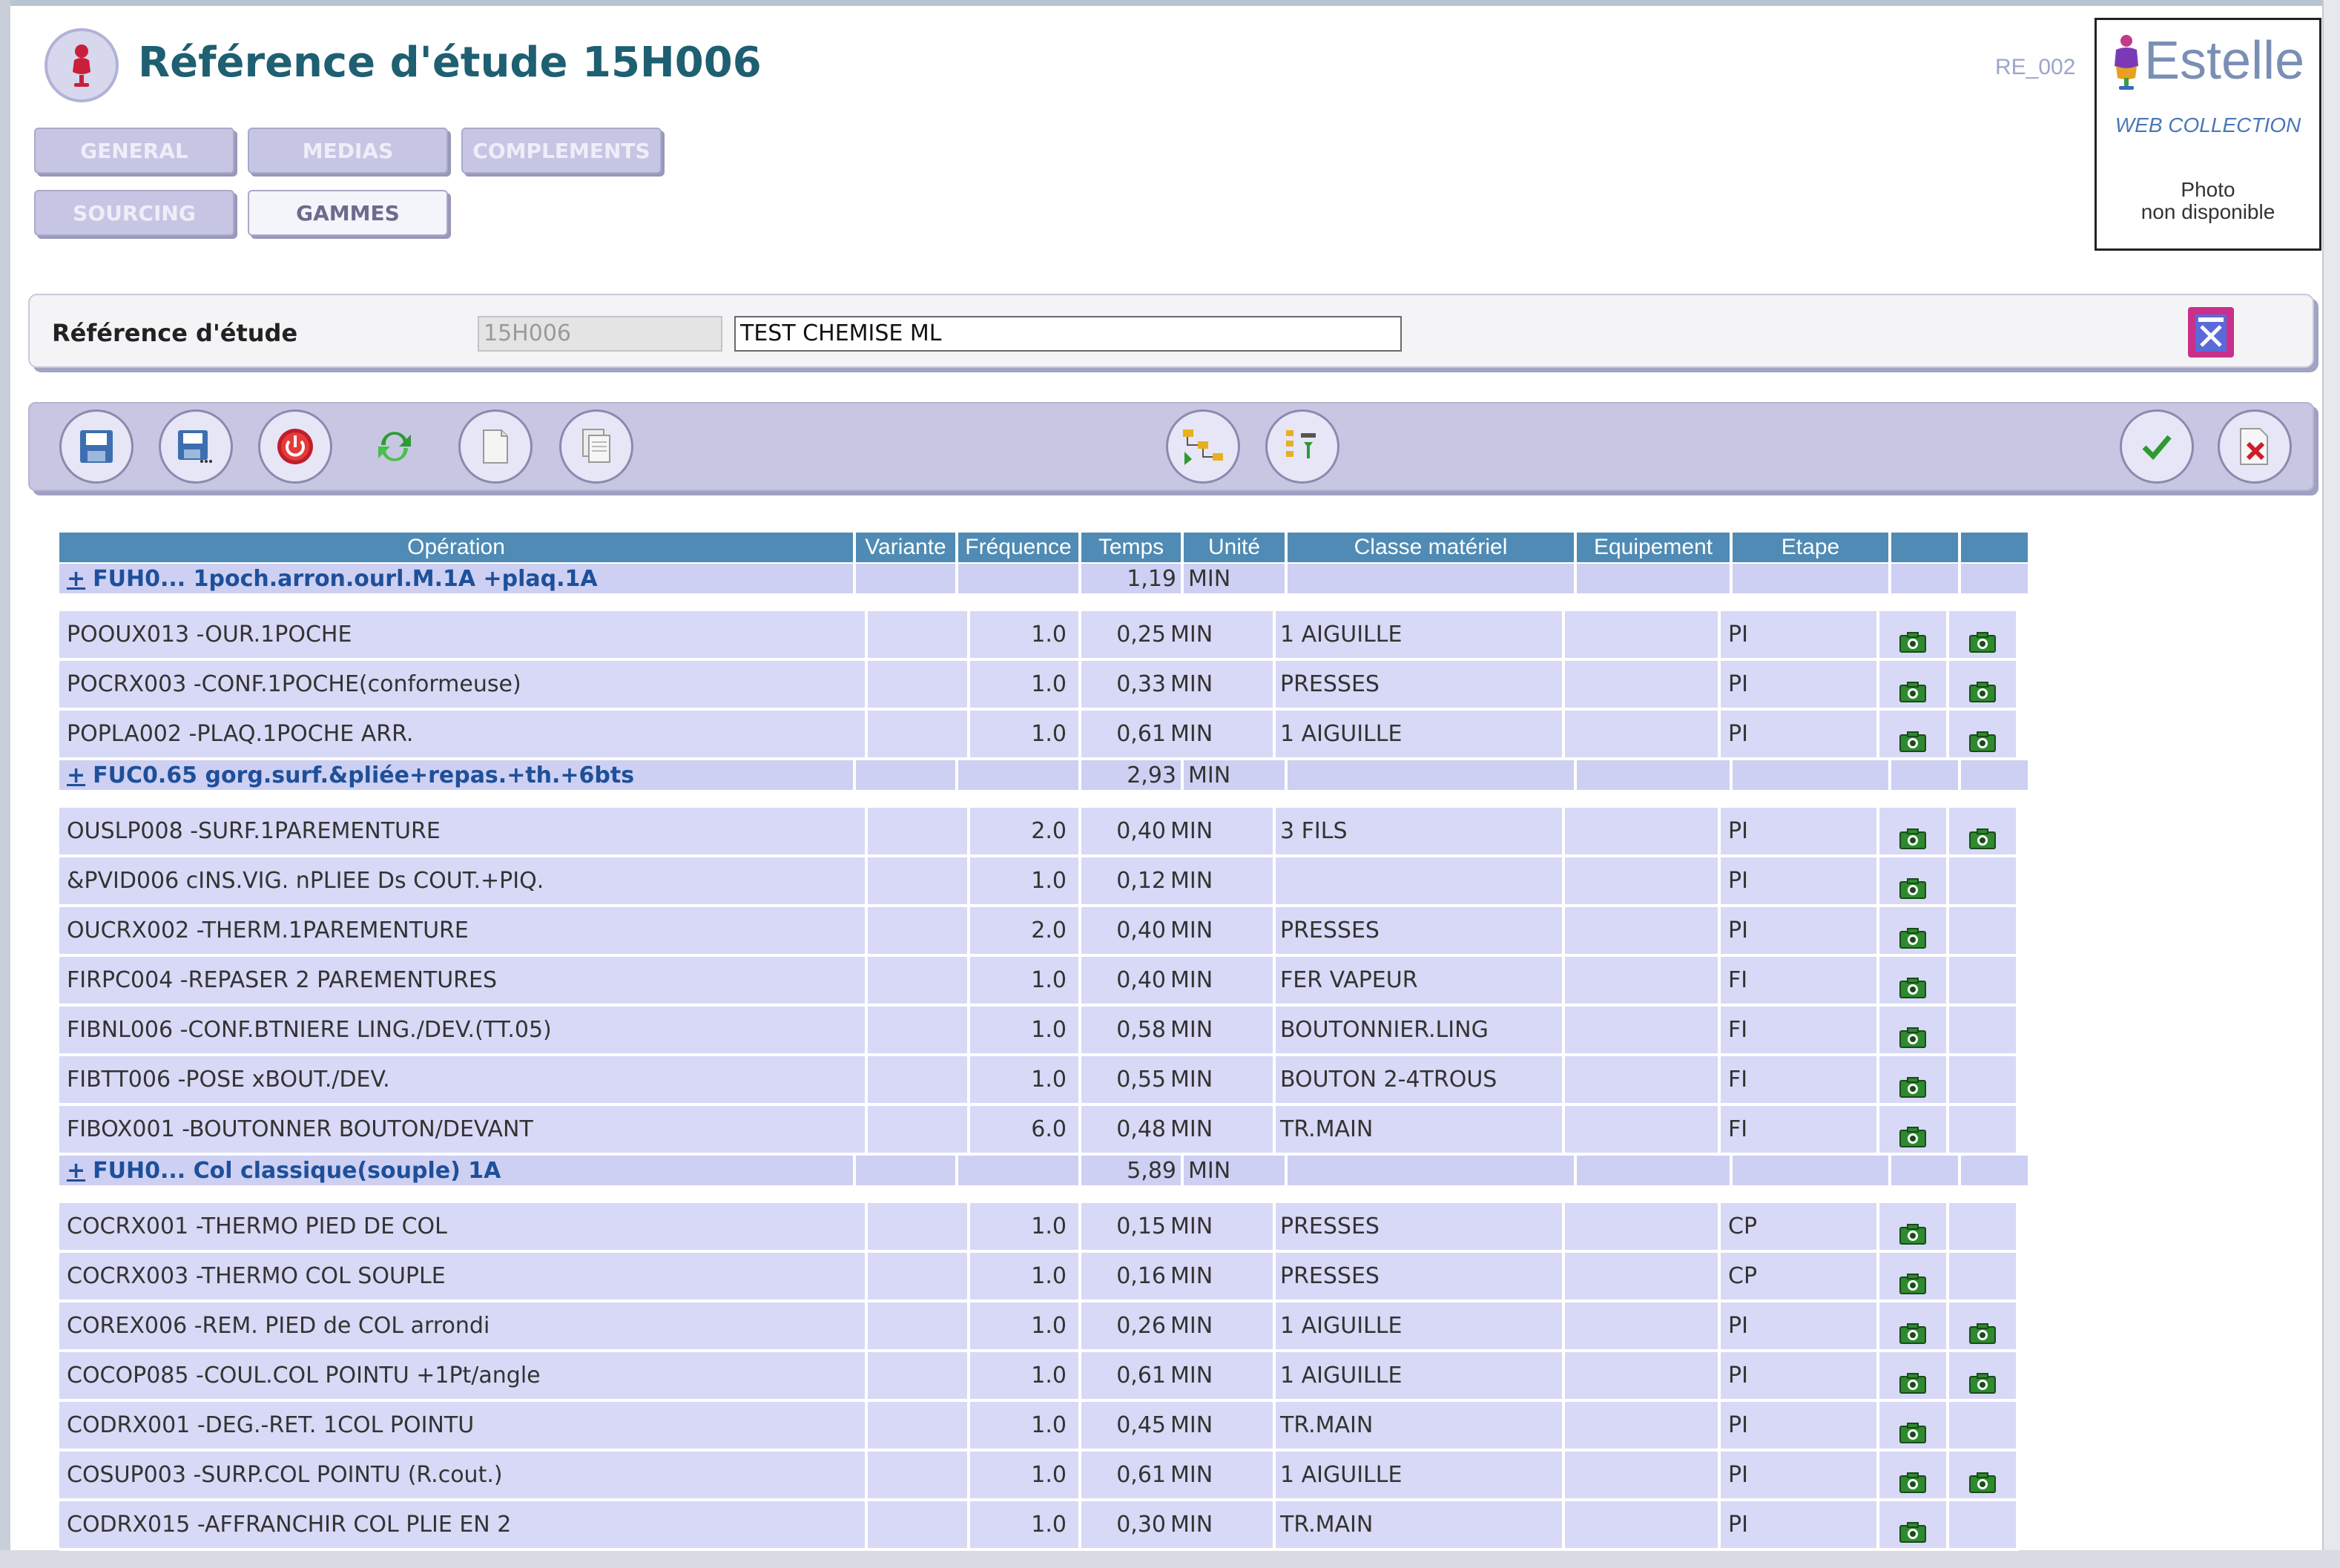 The width and height of the screenshot is (2340, 1568). I want to click on col-header-variante: Variante, so click(907, 547).